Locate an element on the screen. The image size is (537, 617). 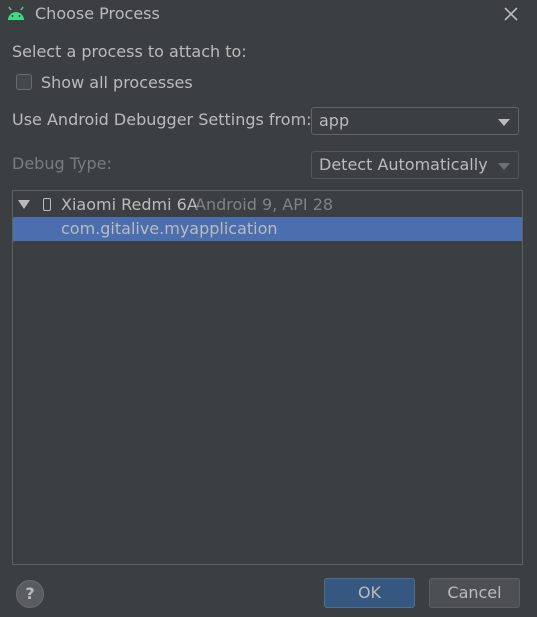
device-info: Android 9, API 28 is located at coordinates (264, 204).